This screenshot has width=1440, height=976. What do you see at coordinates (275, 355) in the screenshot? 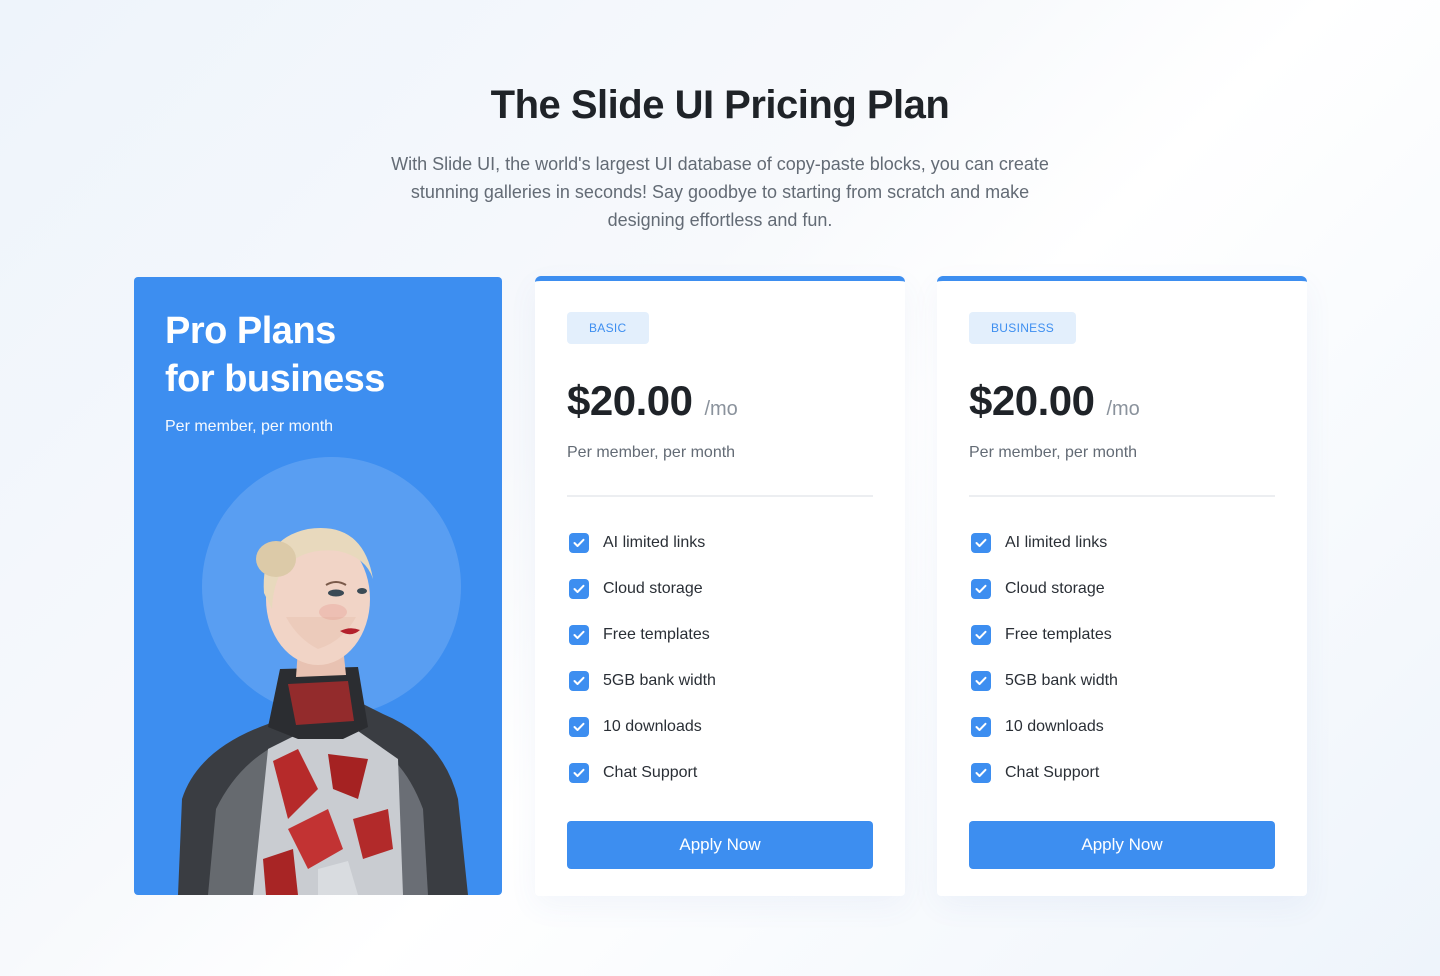
I see `promo-title: Pro Plans for business` at bounding box center [275, 355].